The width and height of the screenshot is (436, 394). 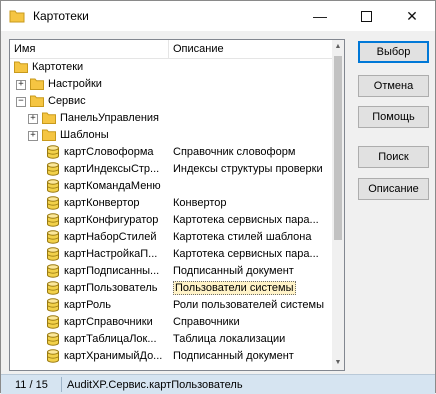 What do you see at coordinates (110, 237) in the screenshot?
I see `tree-item-name: картНаборСтилей` at bounding box center [110, 237].